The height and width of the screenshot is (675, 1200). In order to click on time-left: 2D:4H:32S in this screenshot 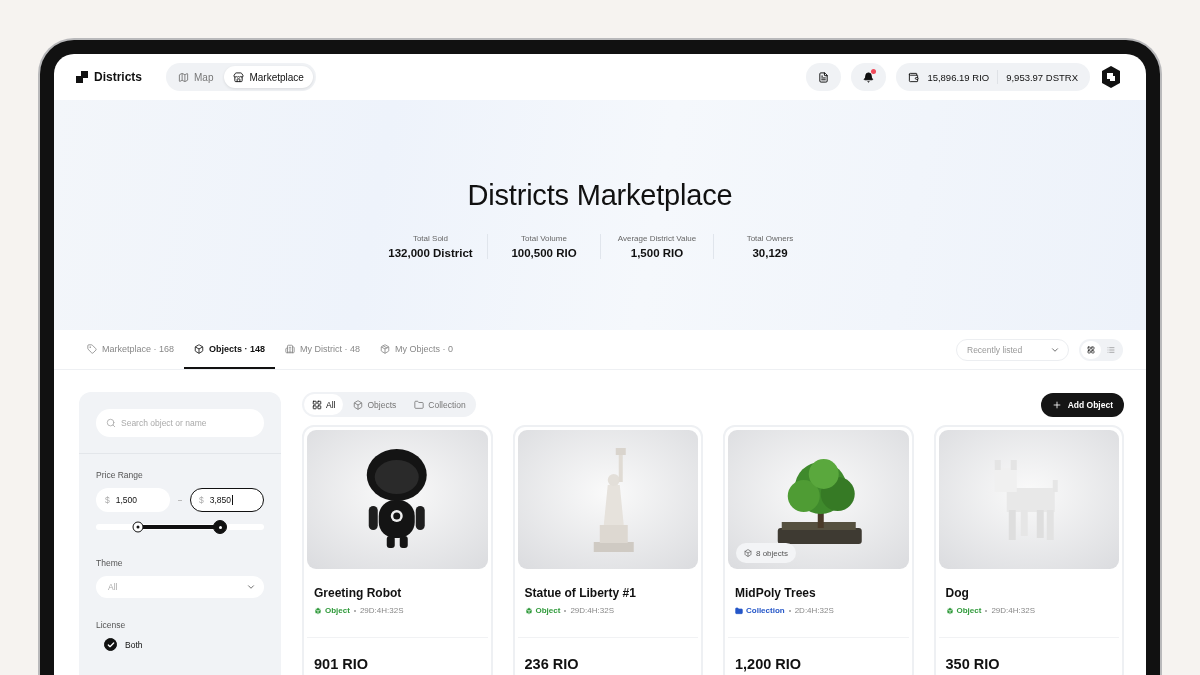, I will do `click(814, 610)`.